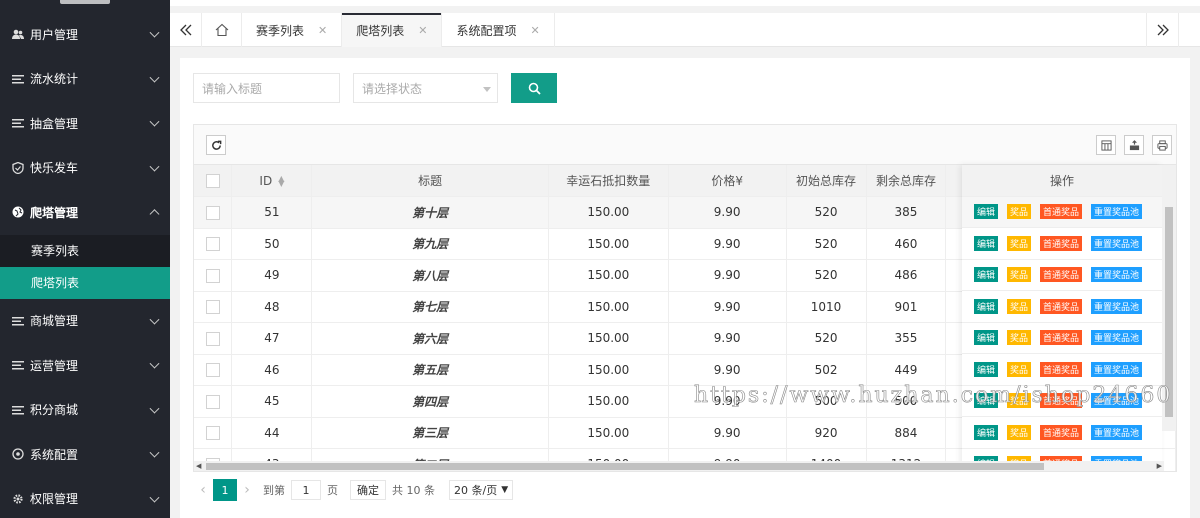  Describe the element at coordinates (85, 79) in the screenshot. I see `sidebar-item-flow-stats: 流水统计` at that location.